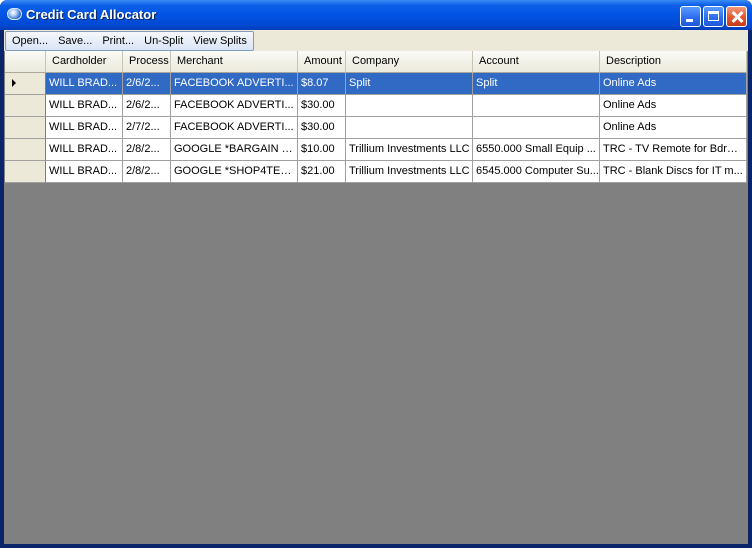 Image resolution: width=752 pixels, height=548 pixels. What do you see at coordinates (322, 84) in the screenshot?
I see `cell-amount: $8.07` at bounding box center [322, 84].